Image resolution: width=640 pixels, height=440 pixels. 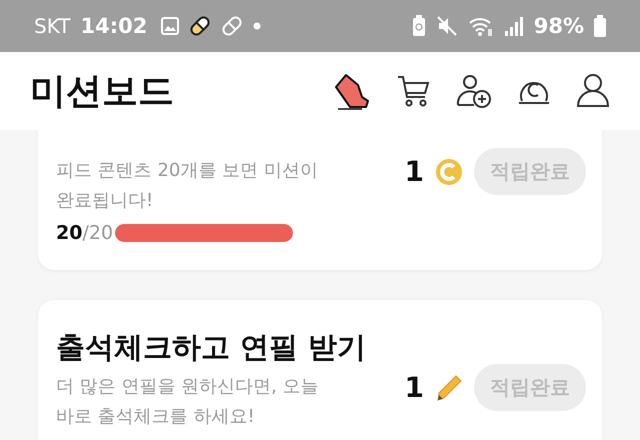 I want to click on add-user-icon, so click(x=474, y=91).